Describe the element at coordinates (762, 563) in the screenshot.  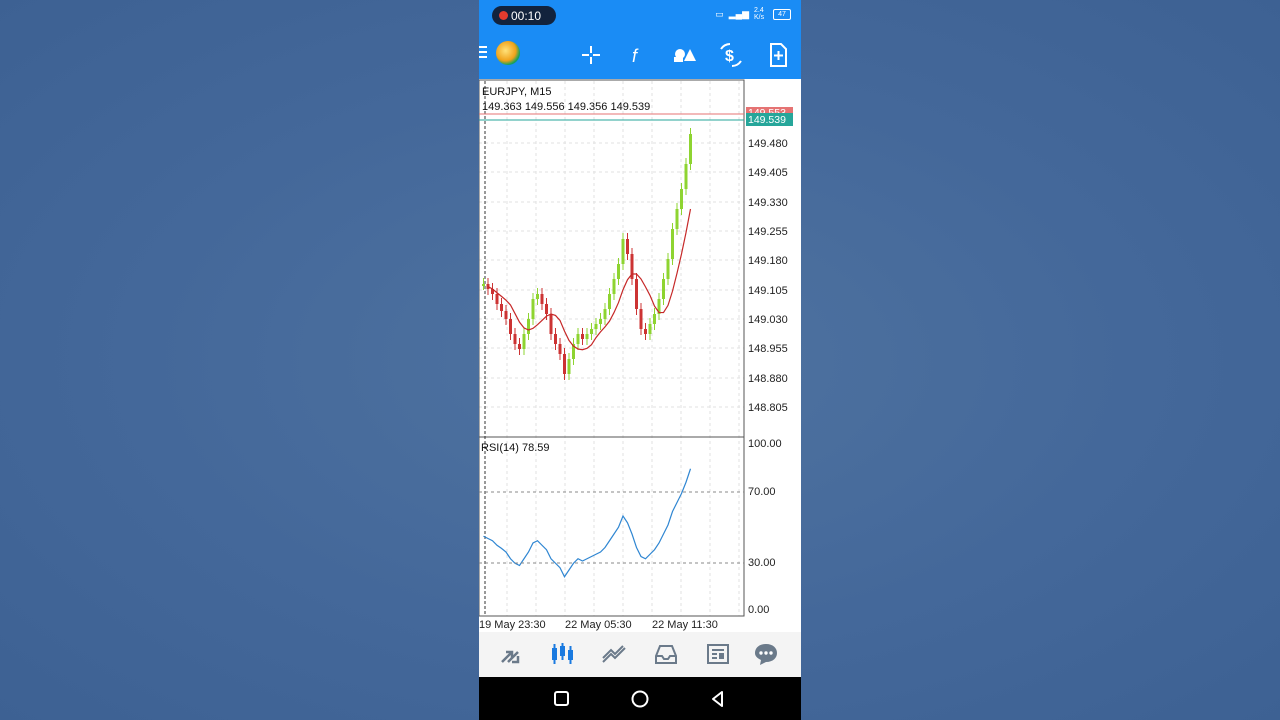
I see `rsi-level-label: 30.00` at that location.